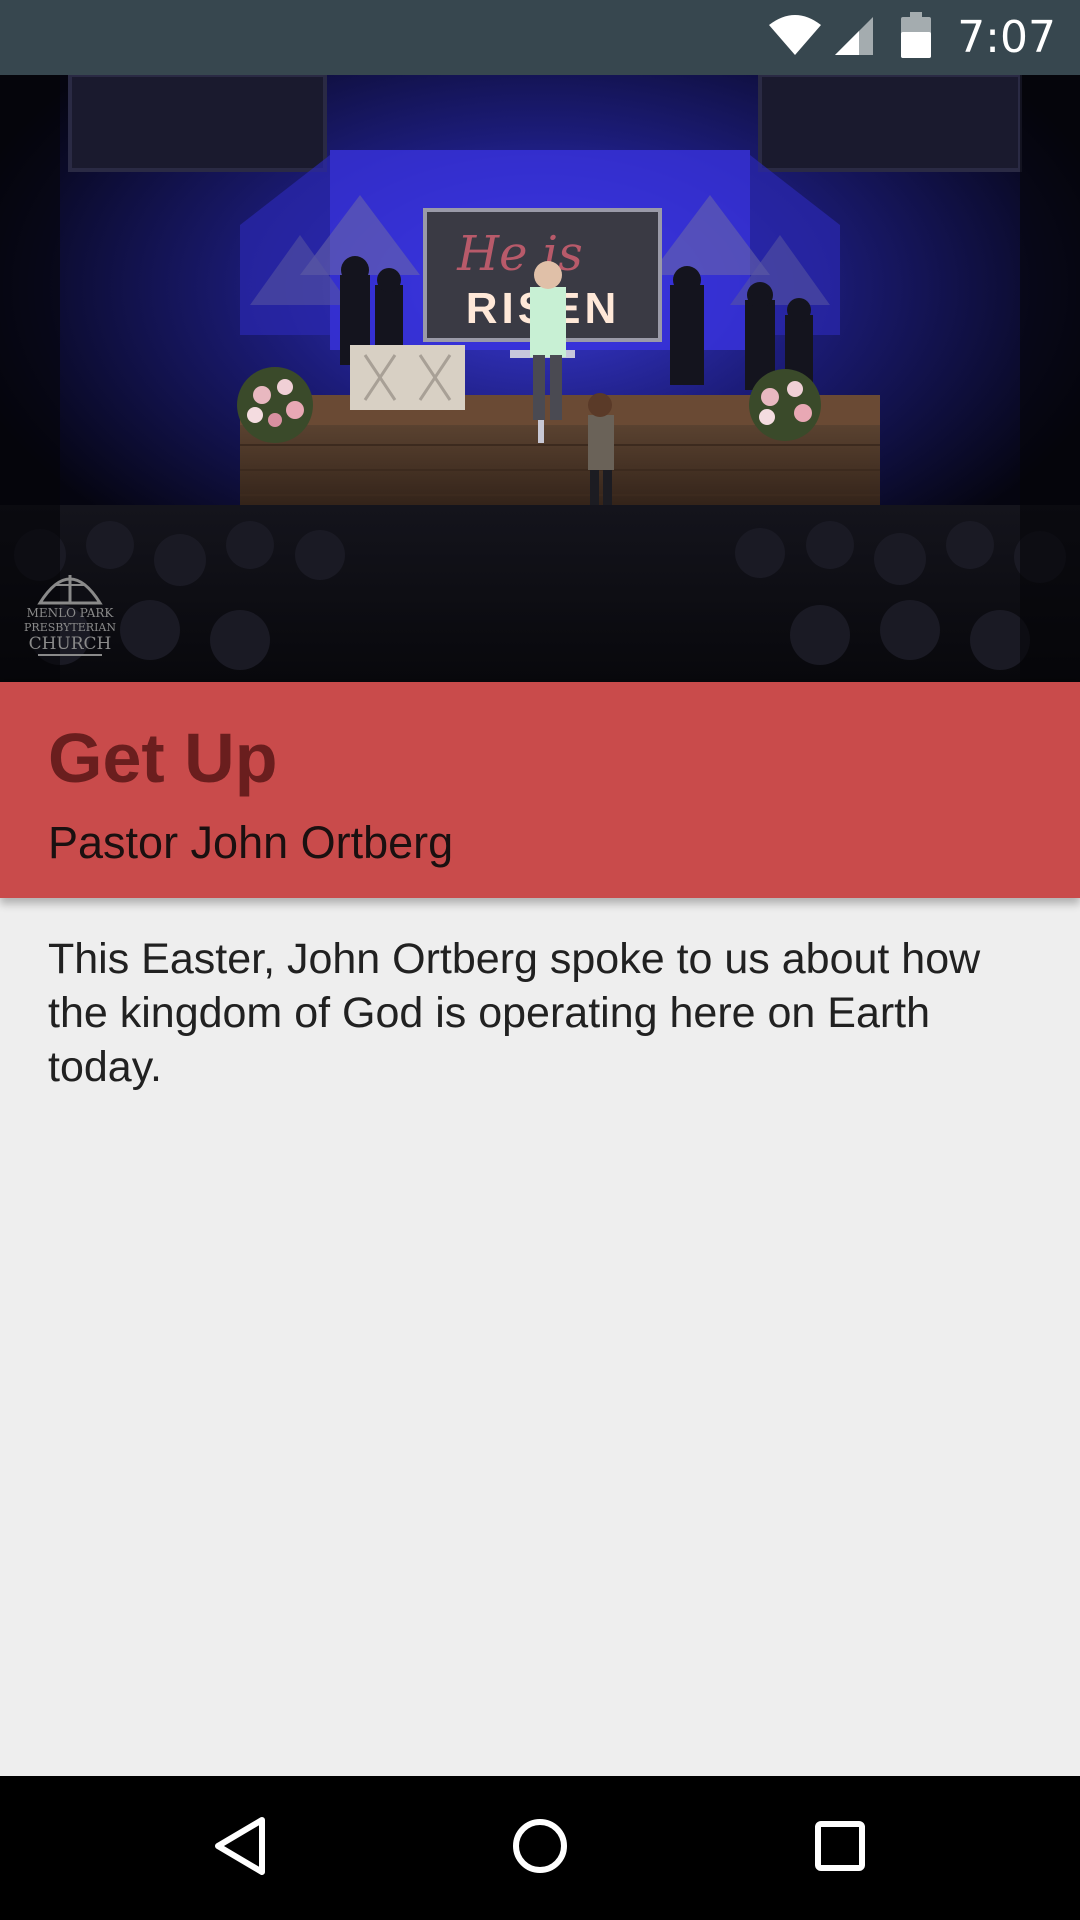 This screenshot has height=1920, width=1080. I want to click on recents-button, so click(840, 1848).